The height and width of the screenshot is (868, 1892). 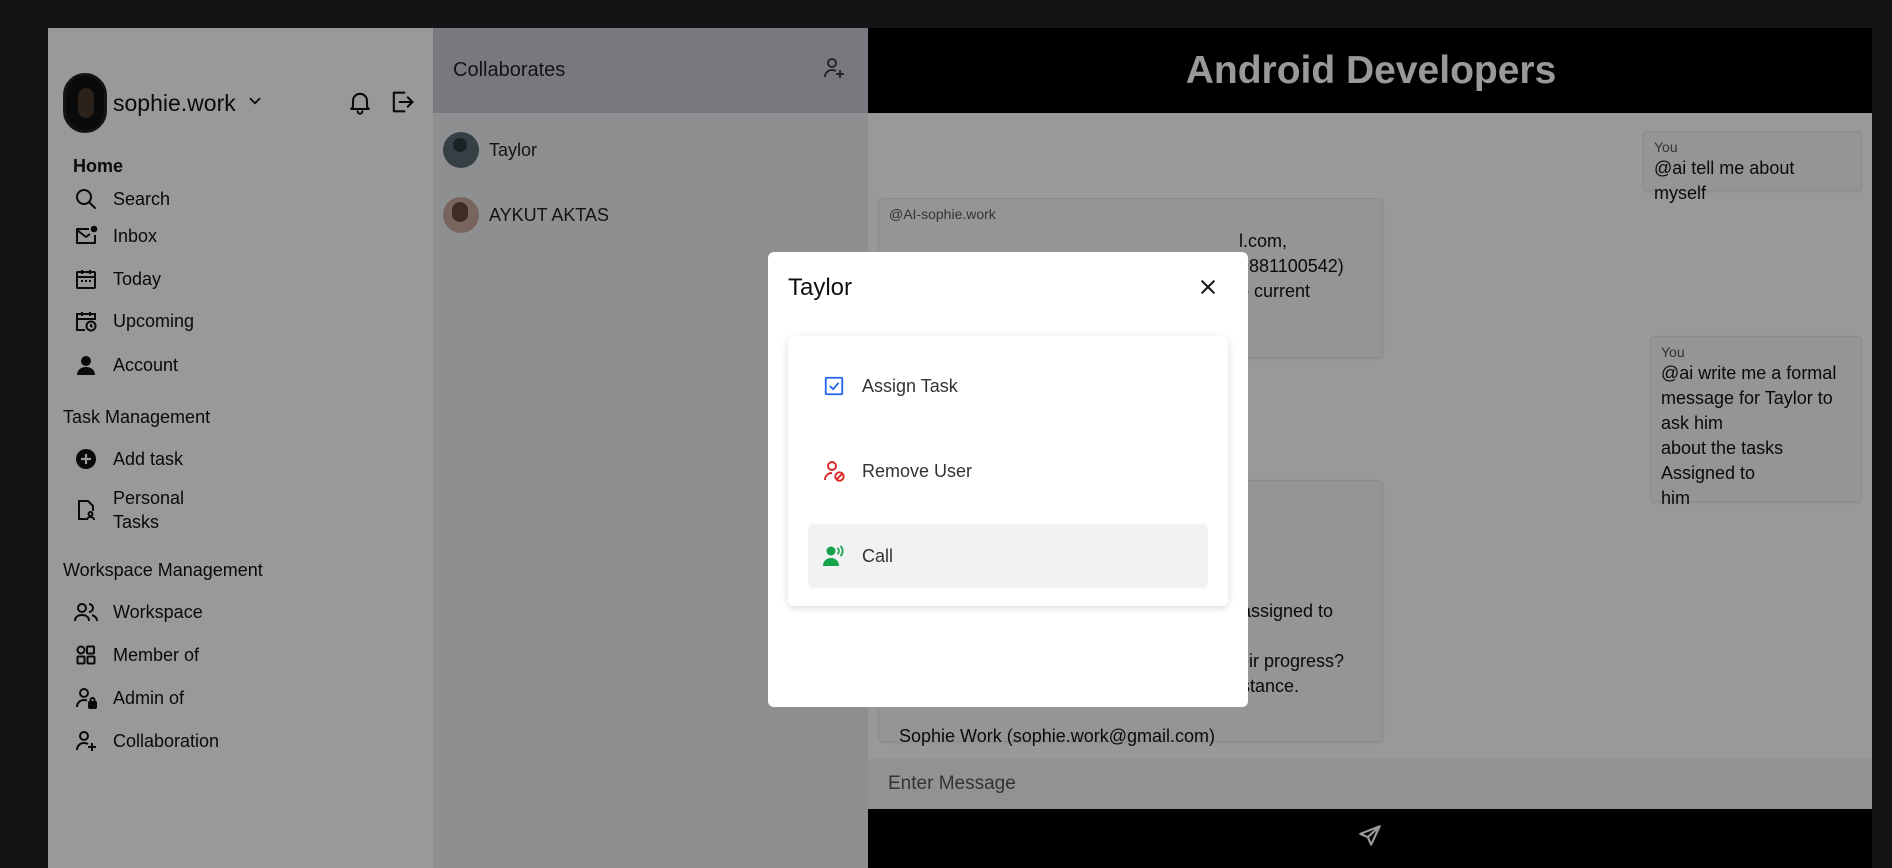 What do you see at coordinates (878, 555) in the screenshot?
I see `call-label: Call` at bounding box center [878, 555].